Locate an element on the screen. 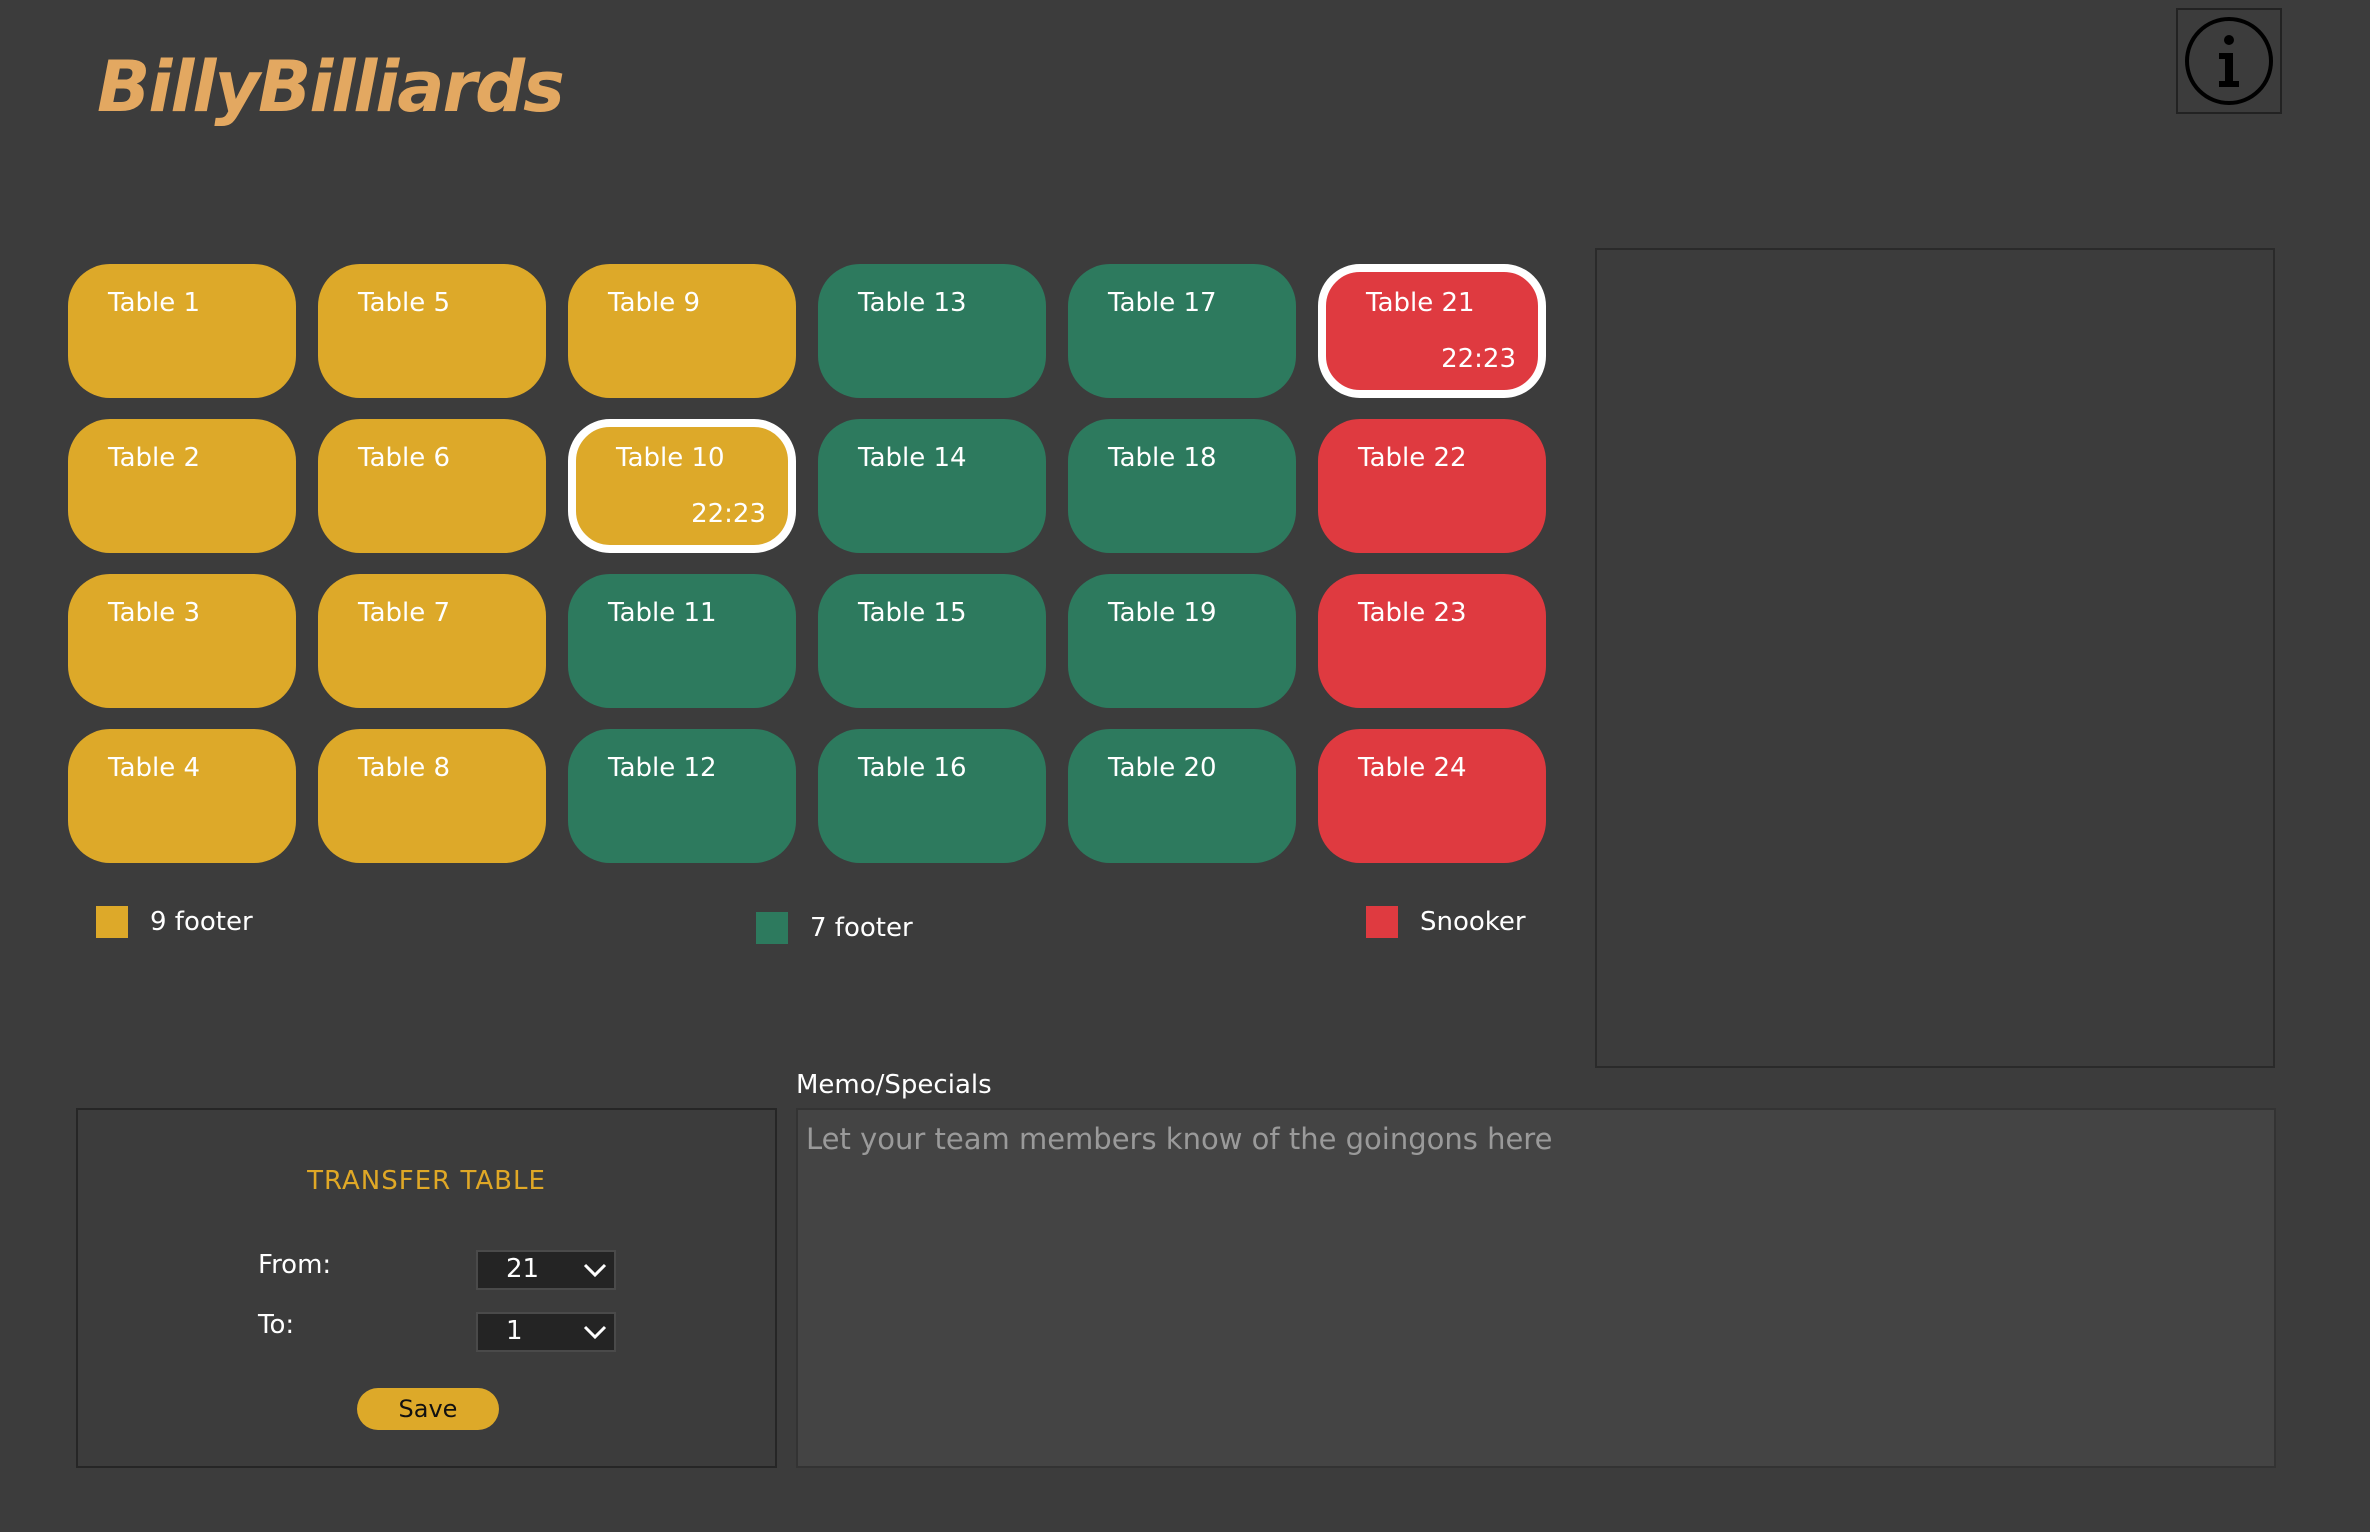  table-label: Table 24 is located at coordinates (1412, 768).